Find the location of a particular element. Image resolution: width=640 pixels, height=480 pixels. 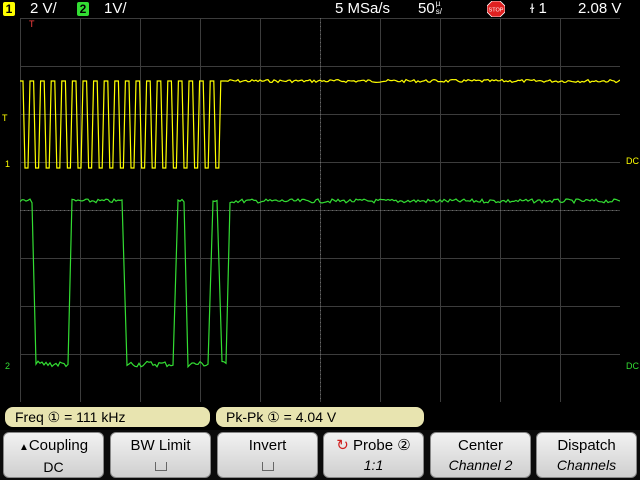

center-softkey: Center Channel 2 is located at coordinates (480, 455).